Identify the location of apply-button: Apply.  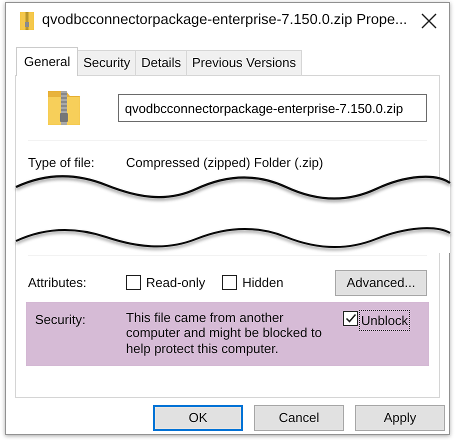
(400, 418).